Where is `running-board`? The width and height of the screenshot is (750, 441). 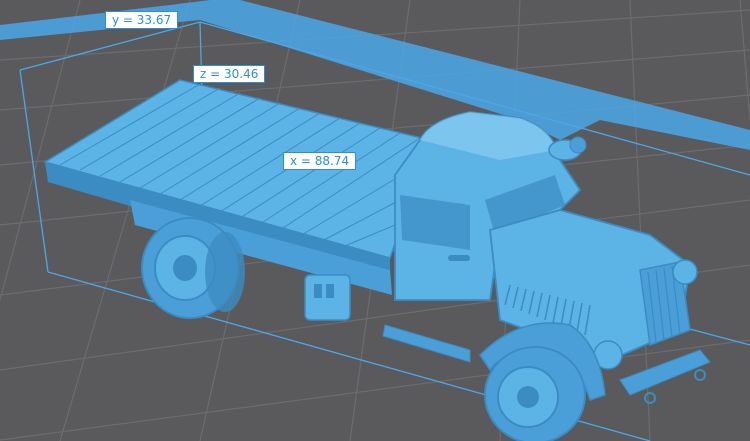
running-board is located at coordinates (426, 343).